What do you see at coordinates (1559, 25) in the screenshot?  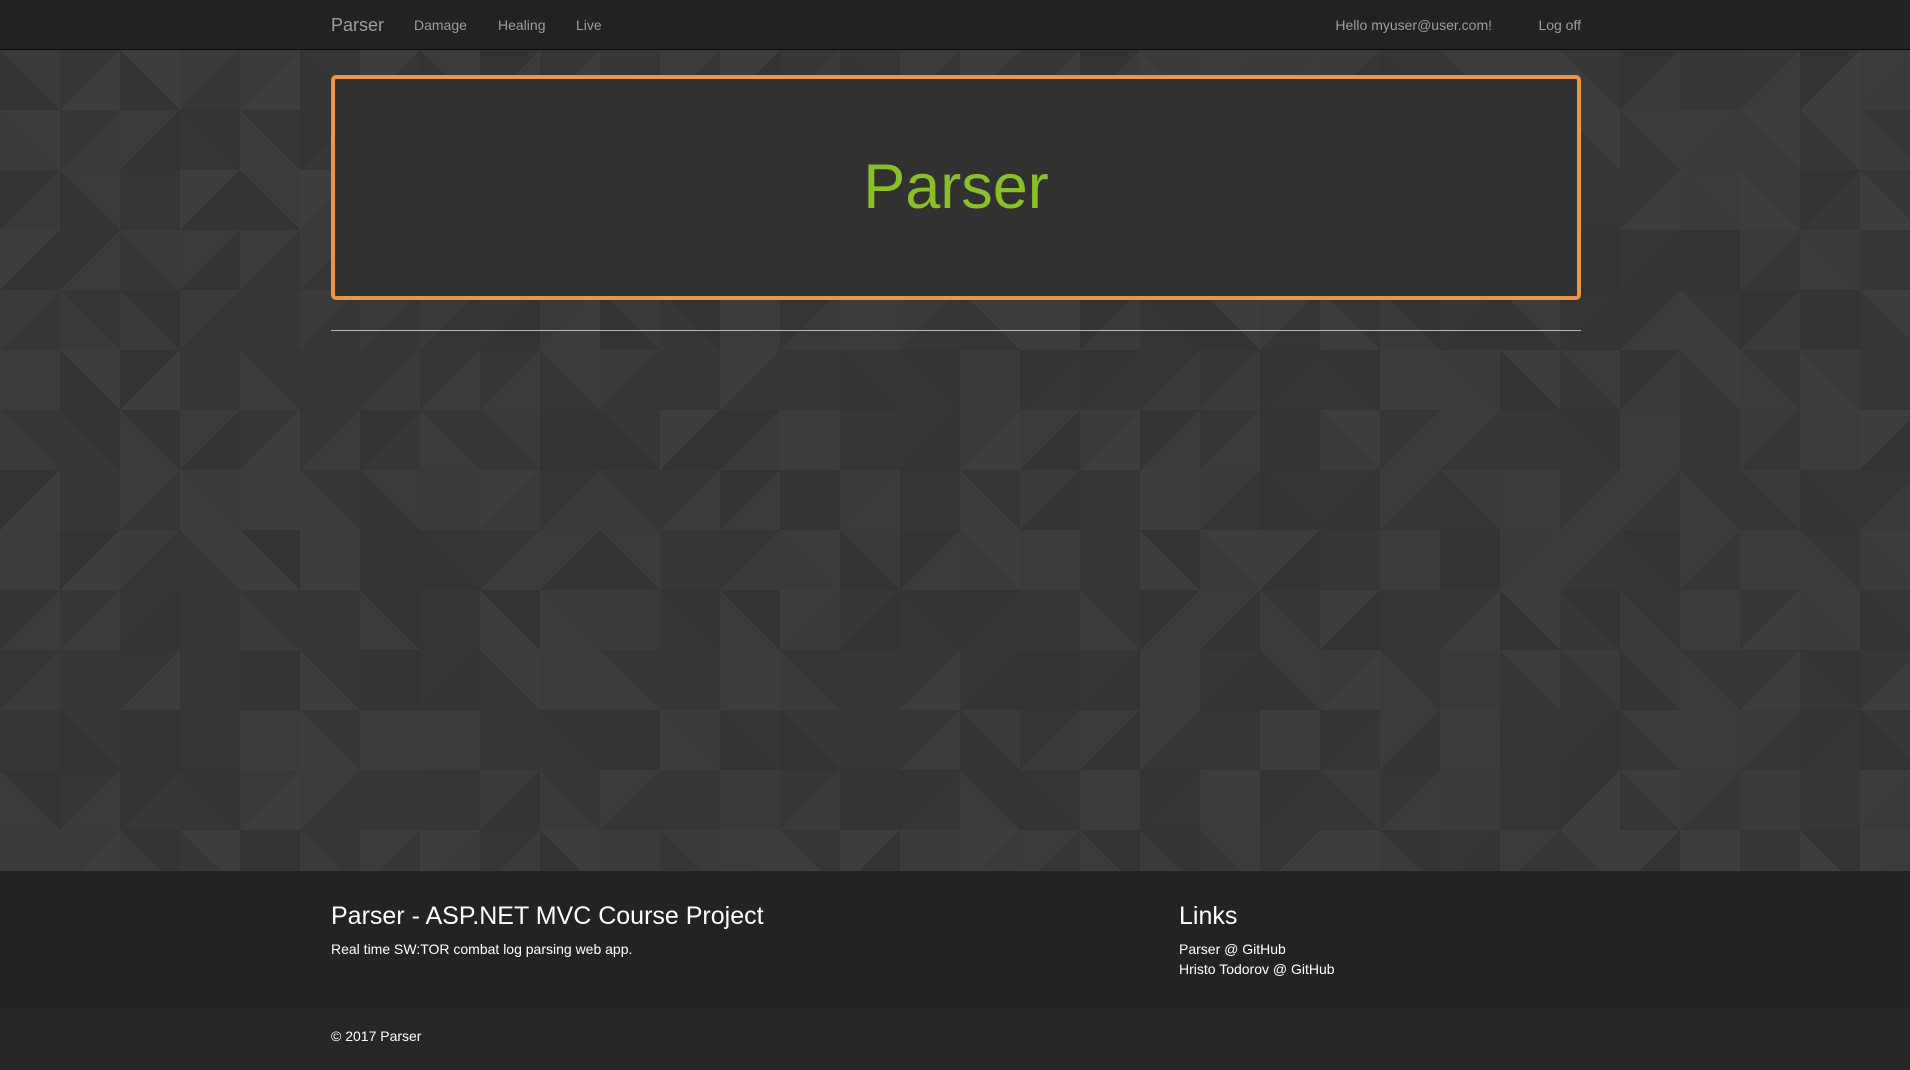 I see `logoff-link: Log off` at bounding box center [1559, 25].